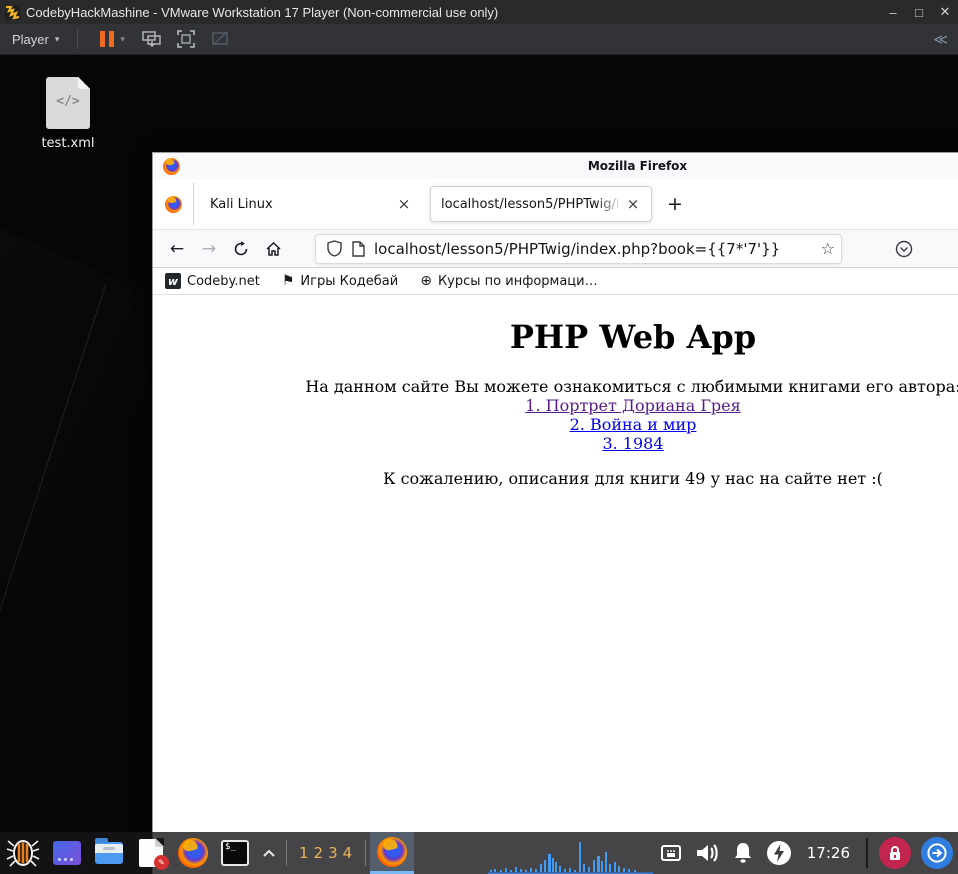 This screenshot has height=874, width=958. Describe the element at coordinates (269, 853) in the screenshot. I see `panel-expand-button` at that location.